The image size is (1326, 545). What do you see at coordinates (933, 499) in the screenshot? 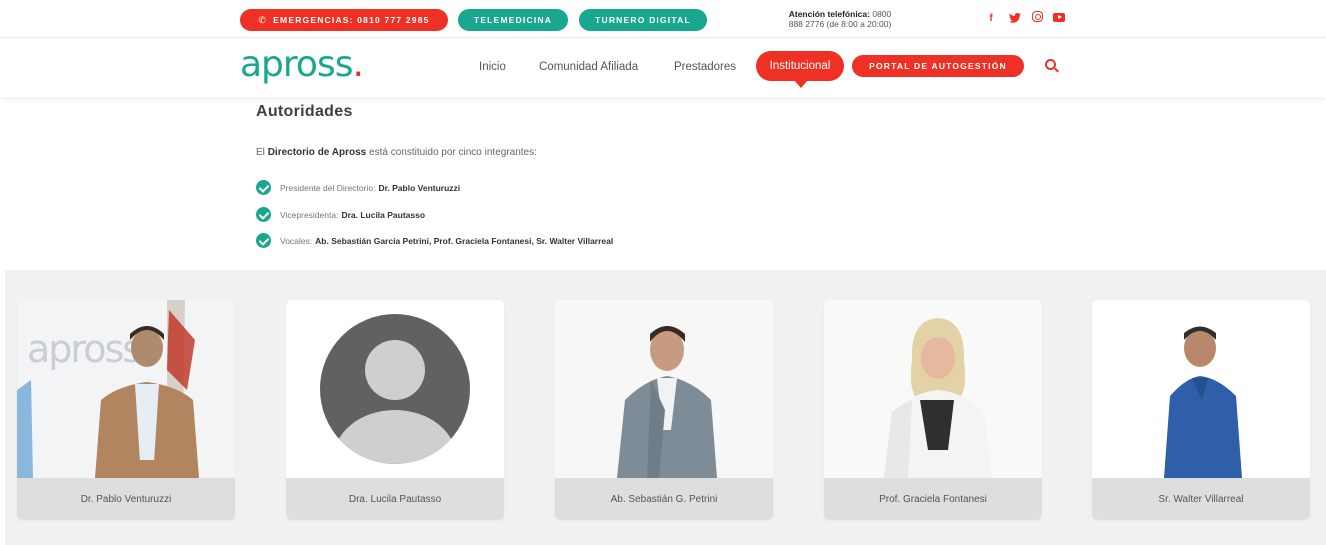
I see `authority-name: Prof. Graciela Fontanesi` at bounding box center [933, 499].